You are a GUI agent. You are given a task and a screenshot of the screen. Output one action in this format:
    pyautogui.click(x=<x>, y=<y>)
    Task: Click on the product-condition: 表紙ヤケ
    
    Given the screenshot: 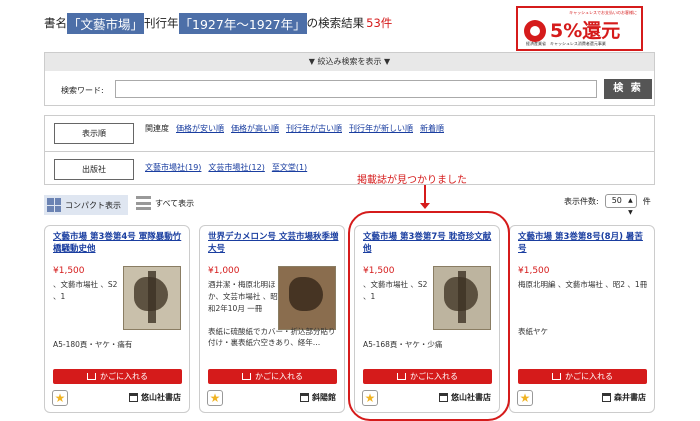 What is the action you would take?
    pyautogui.click(x=533, y=331)
    